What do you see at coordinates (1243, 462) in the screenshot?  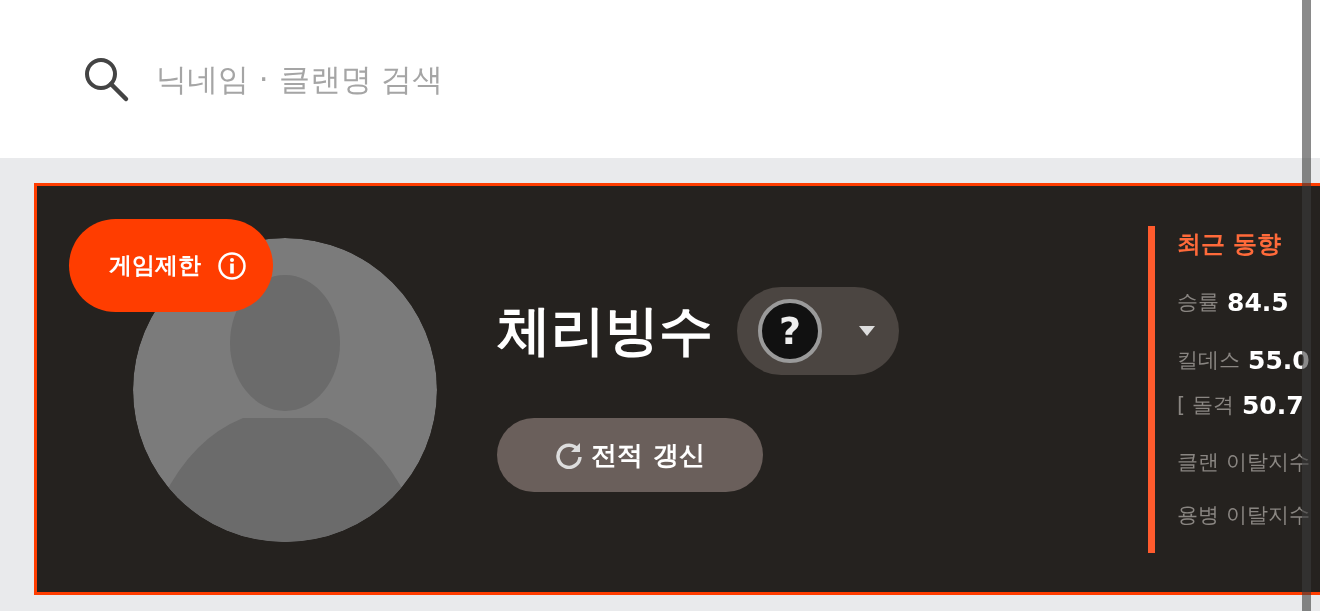 I see `stat-label: 클랜 이탈지수` at bounding box center [1243, 462].